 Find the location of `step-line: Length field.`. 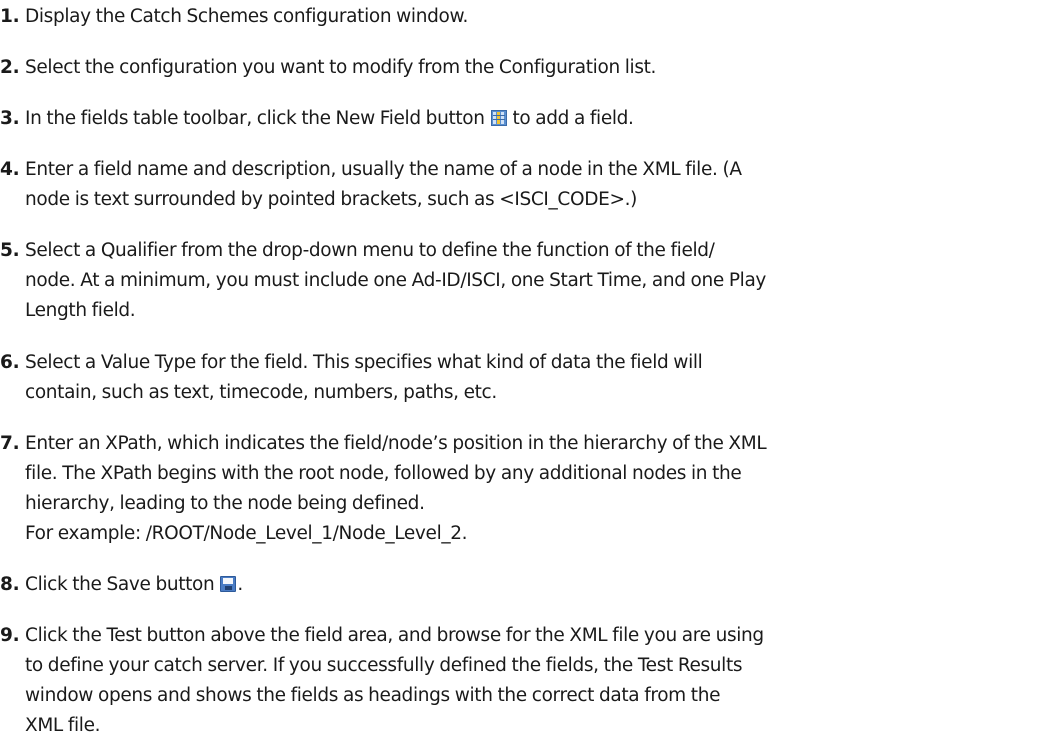

step-line: Length field. is located at coordinates (80, 310).